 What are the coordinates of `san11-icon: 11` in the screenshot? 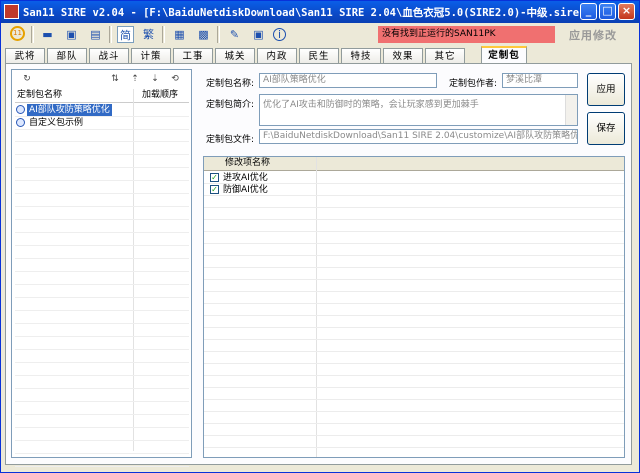 It's located at (17, 33).